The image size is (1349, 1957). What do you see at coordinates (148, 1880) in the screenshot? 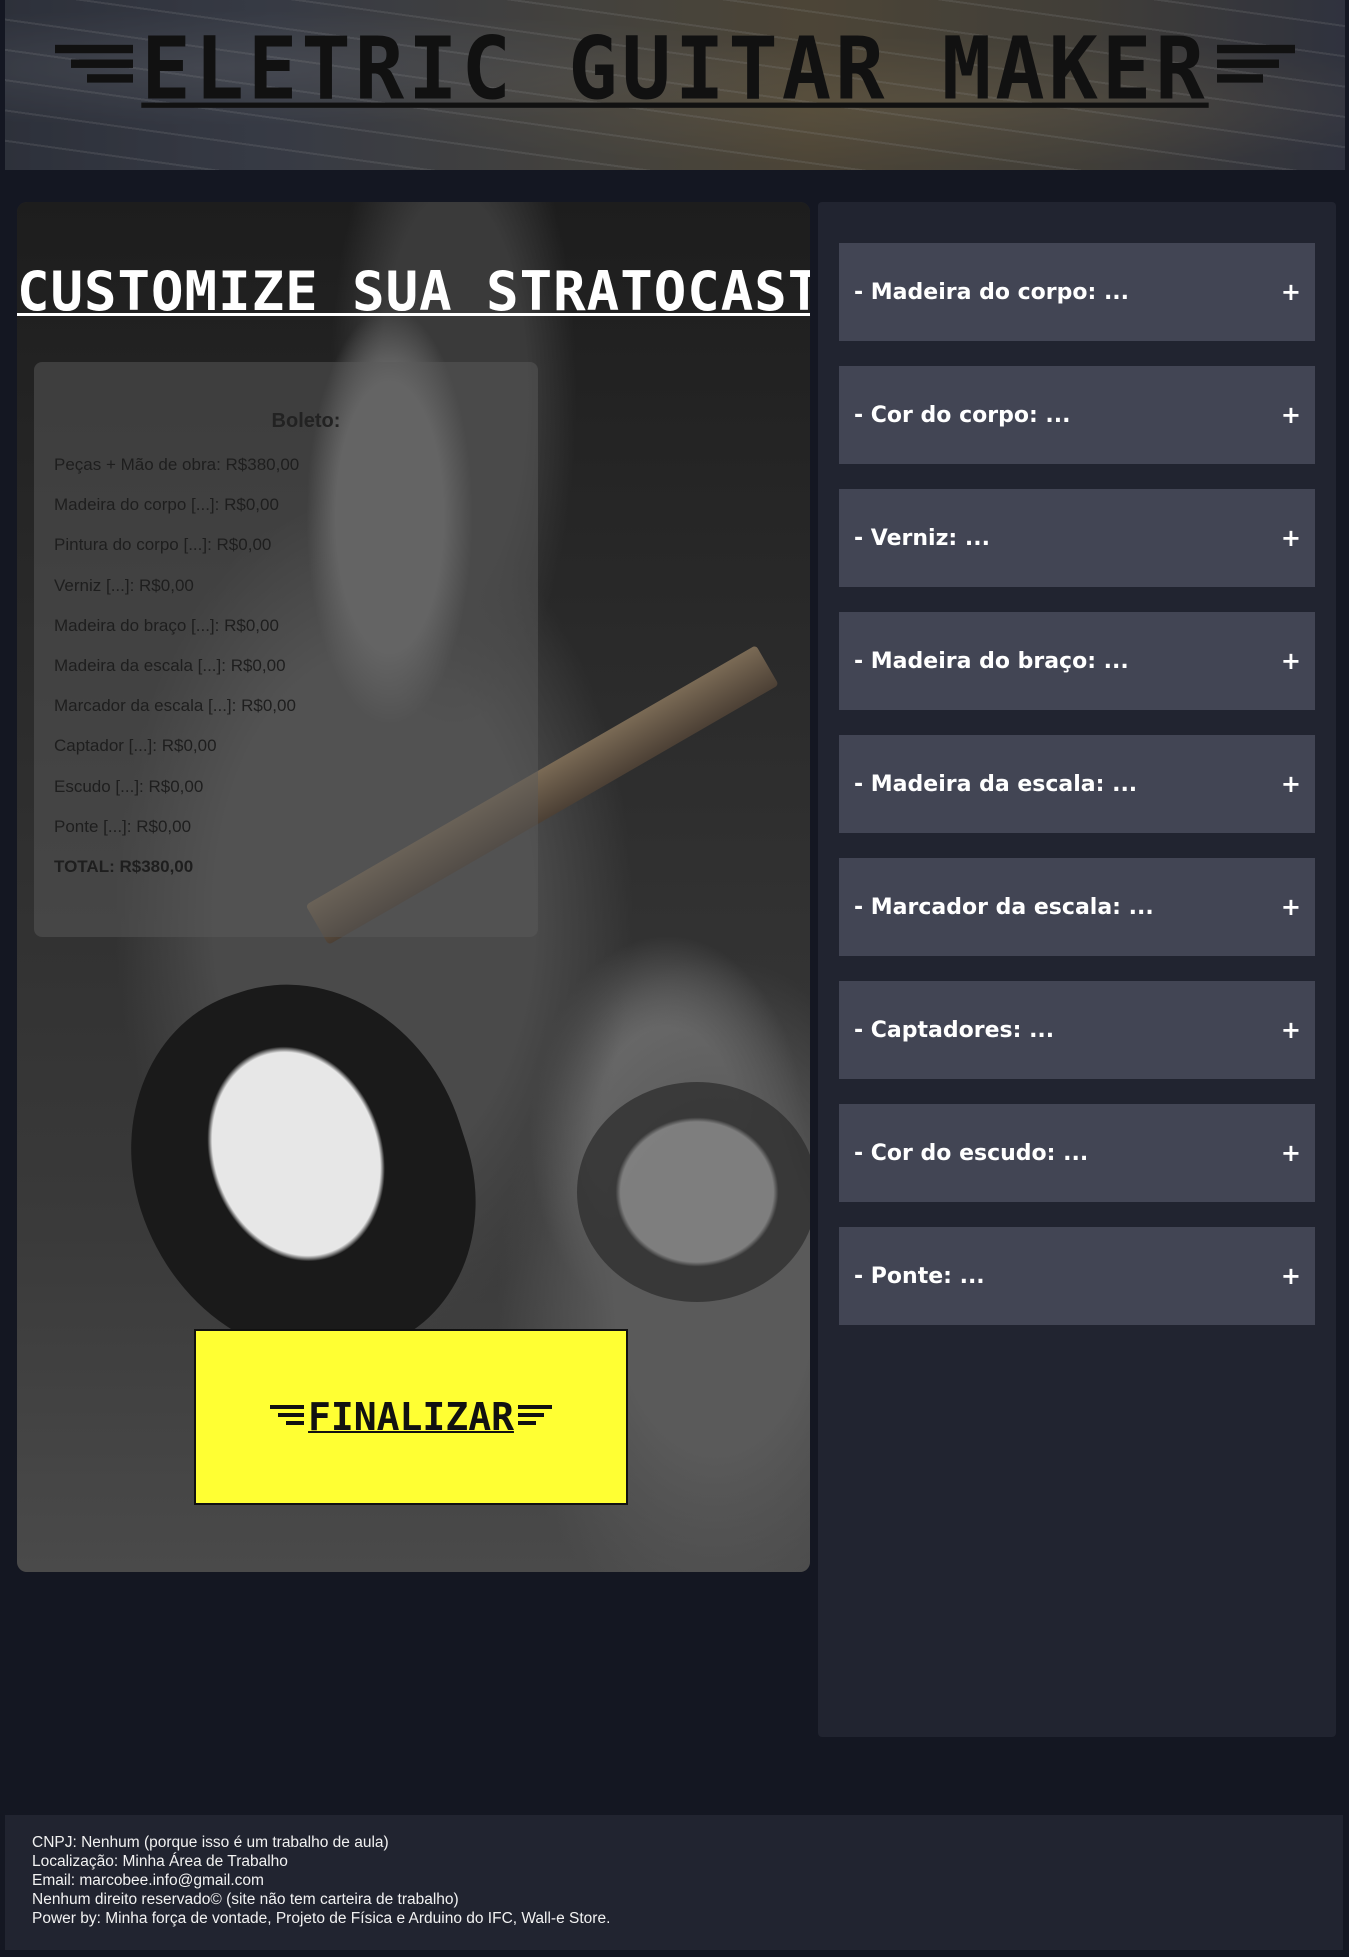
I see `footer-email: Email: marcobee.info@gmail.com` at bounding box center [148, 1880].